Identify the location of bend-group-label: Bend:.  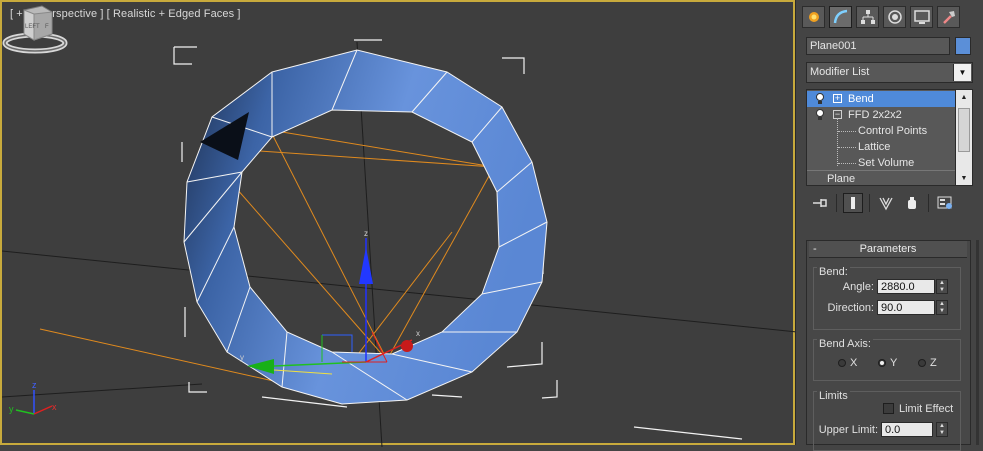
(833, 272).